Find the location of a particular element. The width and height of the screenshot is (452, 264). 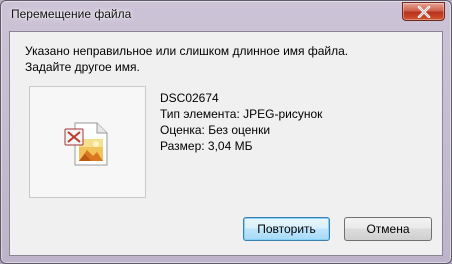

file-size: Размер: 3,04 МБ is located at coordinates (206, 146).